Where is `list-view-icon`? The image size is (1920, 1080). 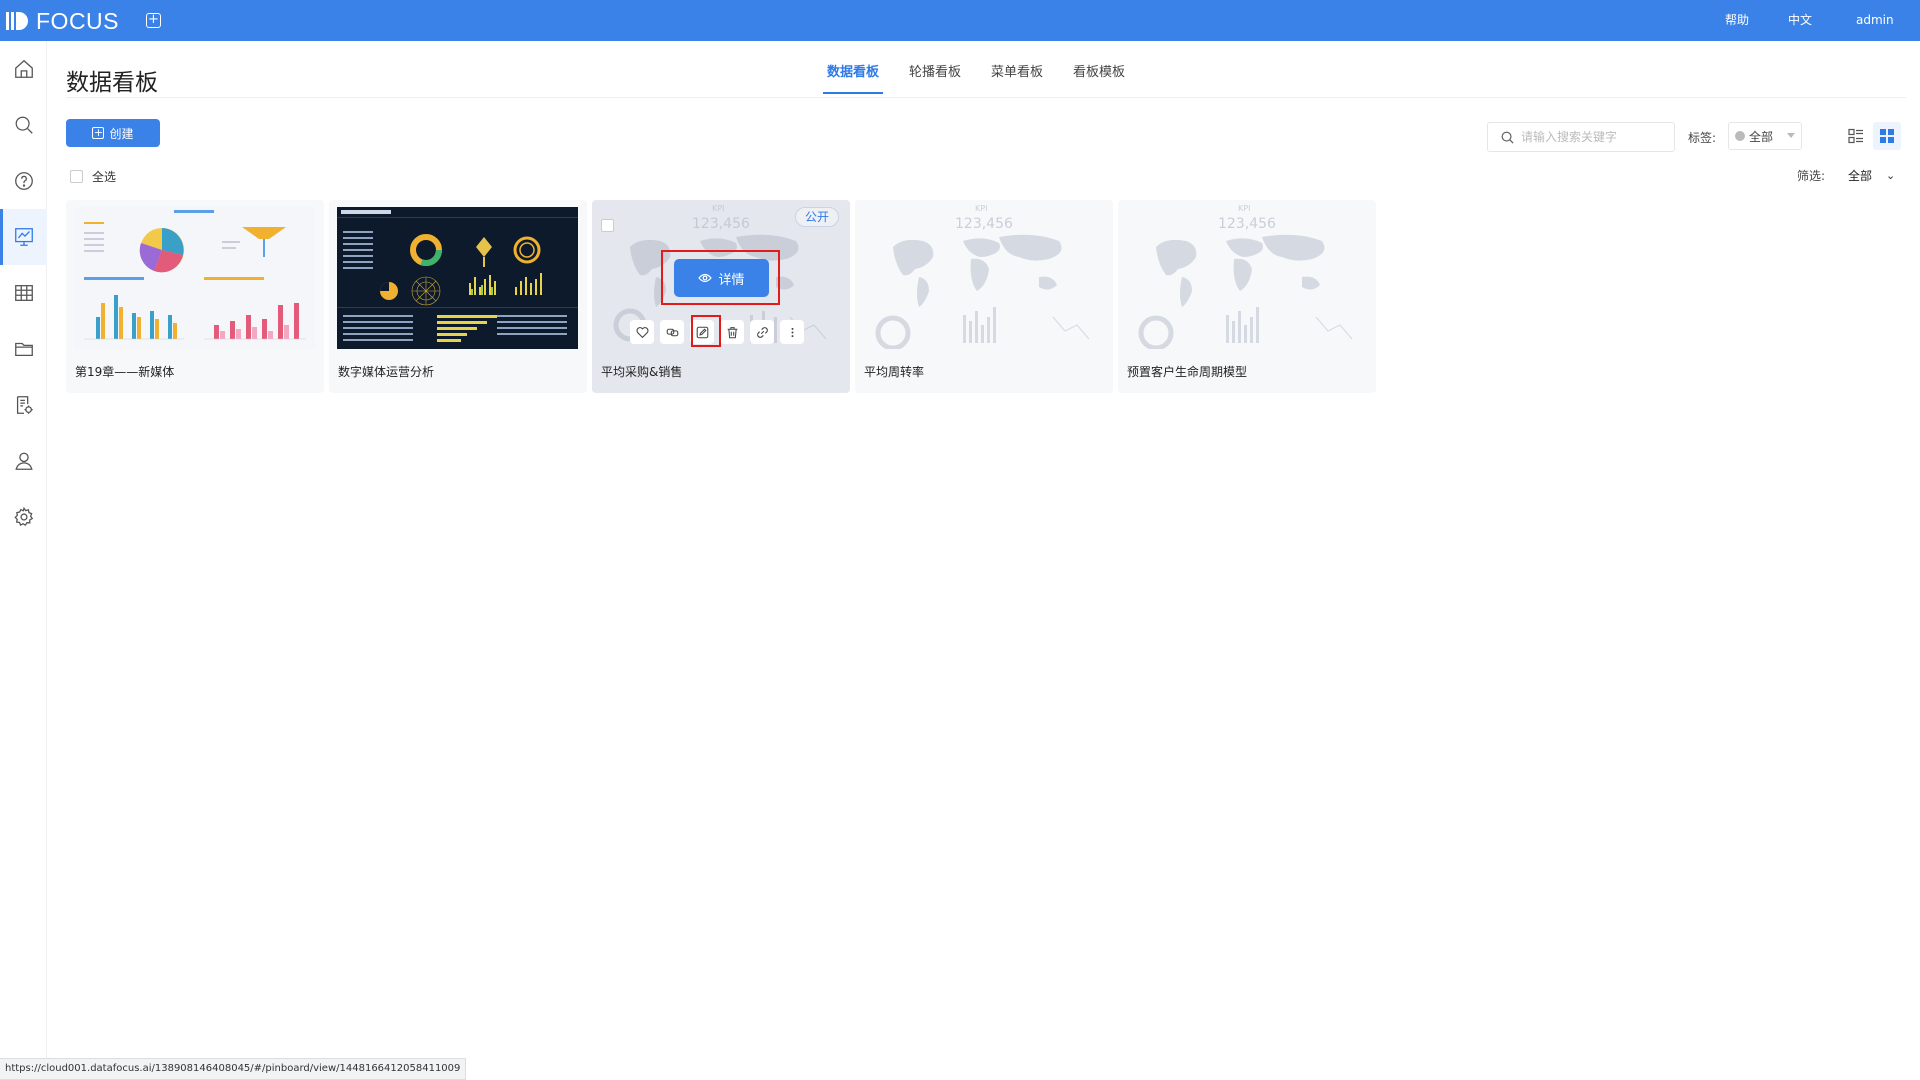 list-view-icon is located at coordinates (1855, 136).